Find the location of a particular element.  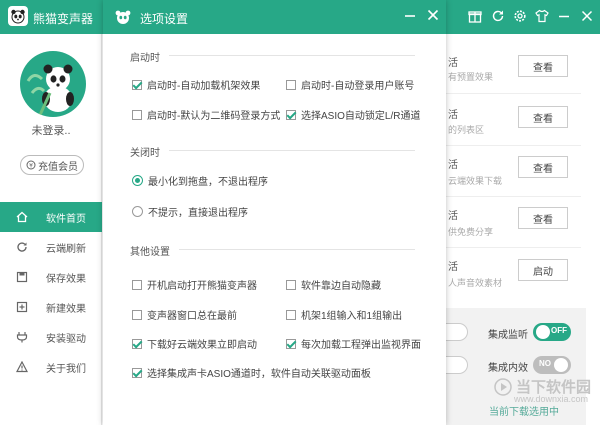

settings-icon is located at coordinates (520, 17).